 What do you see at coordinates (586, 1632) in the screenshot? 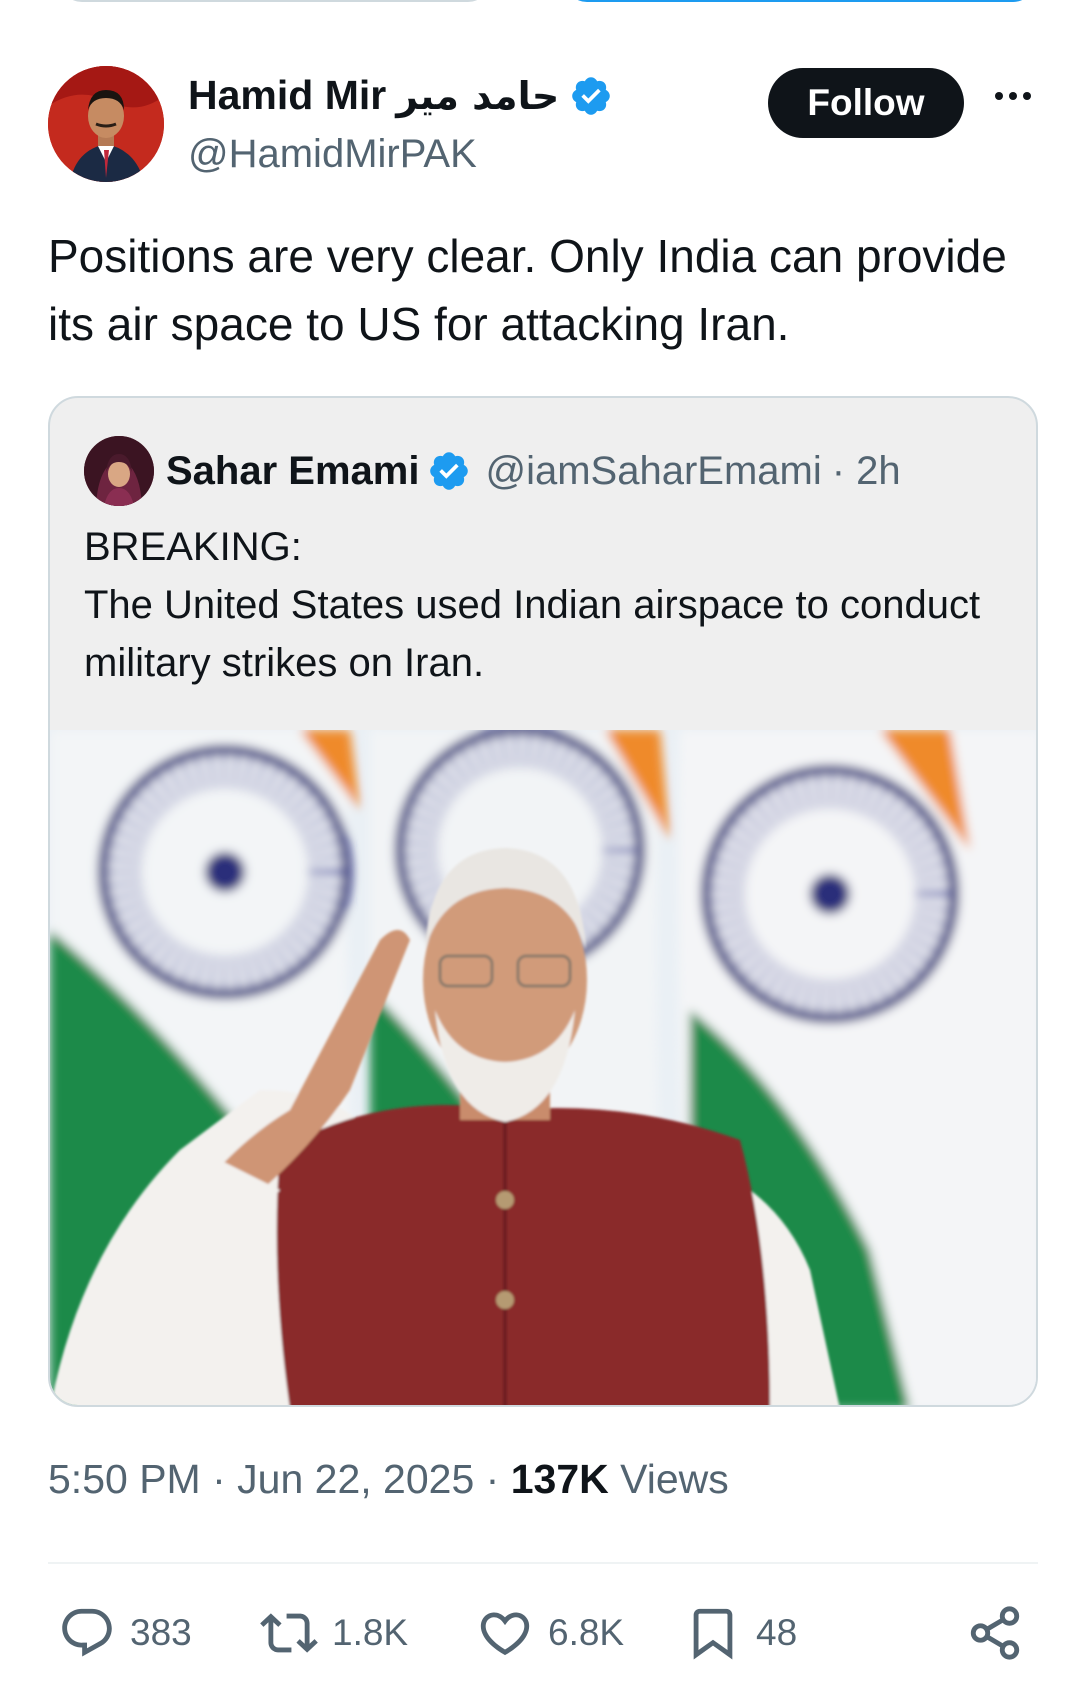
I see `like-count: 6.8K` at bounding box center [586, 1632].